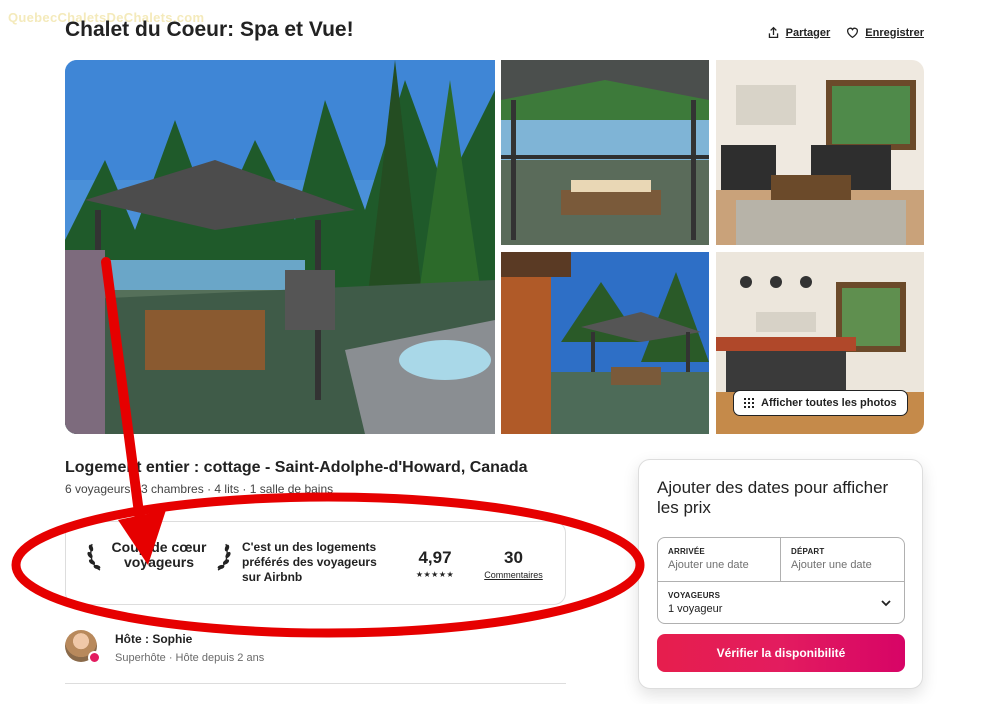  I want to click on chevron-down-icon, so click(886, 603).